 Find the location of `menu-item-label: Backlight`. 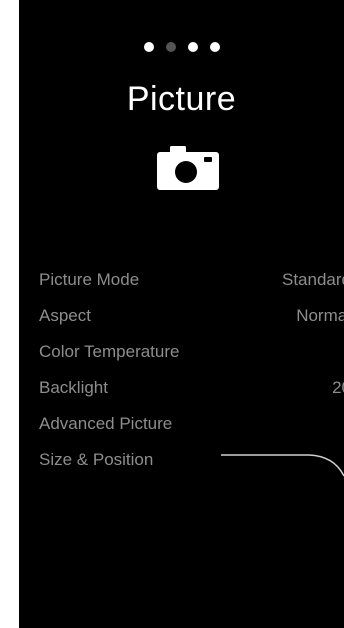

menu-item-label: Backlight is located at coordinates (73, 387).